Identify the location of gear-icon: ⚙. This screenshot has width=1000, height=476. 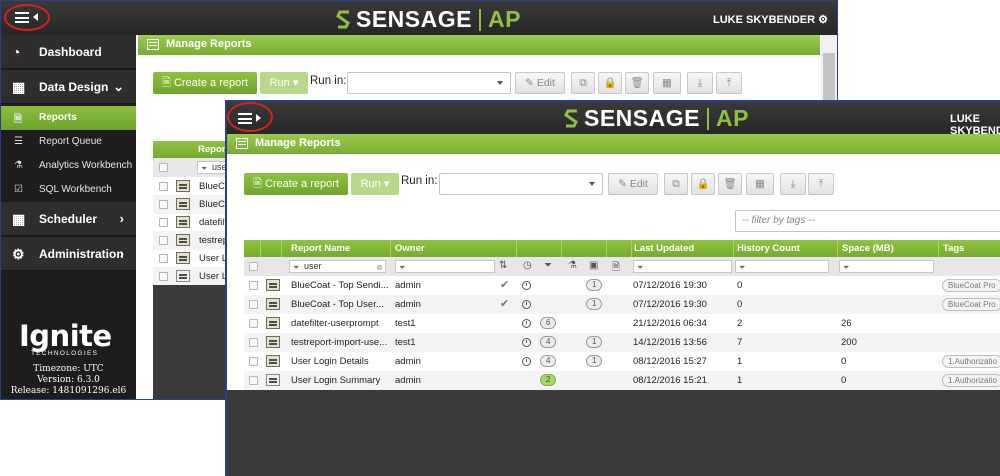
(823, 20).